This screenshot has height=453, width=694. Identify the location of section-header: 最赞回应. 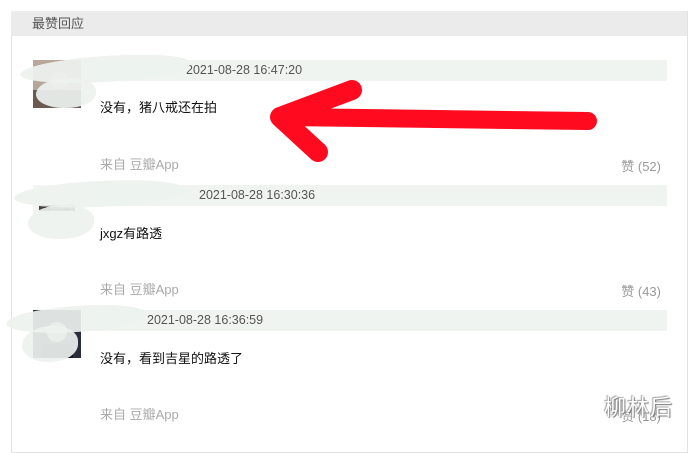
(349, 23).